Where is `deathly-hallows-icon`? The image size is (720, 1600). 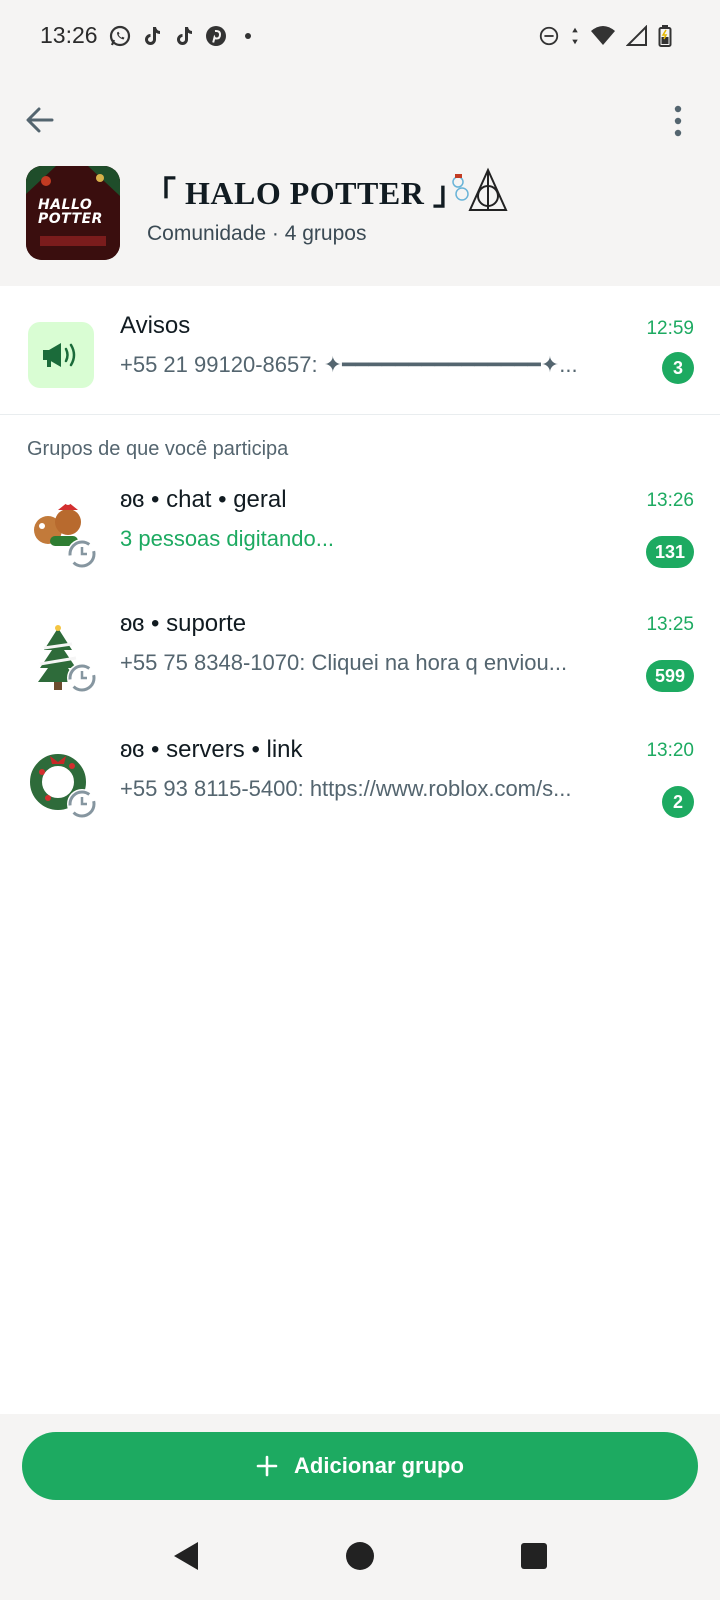
deathly-hallows-icon is located at coordinates (480, 189).